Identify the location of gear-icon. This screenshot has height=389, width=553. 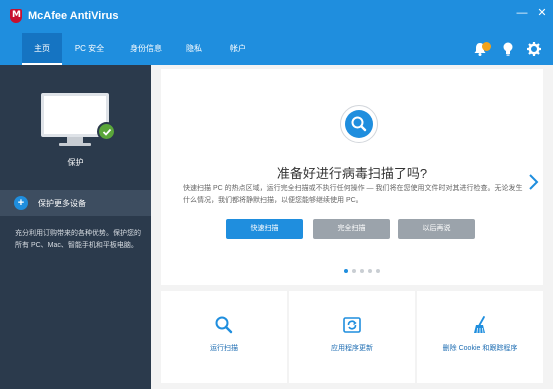
(534, 49).